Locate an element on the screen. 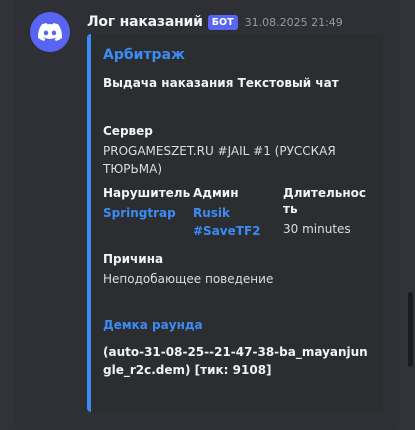 Image resolution: width=415 pixels, height=430 pixels. avatar is located at coordinates (50, 32).